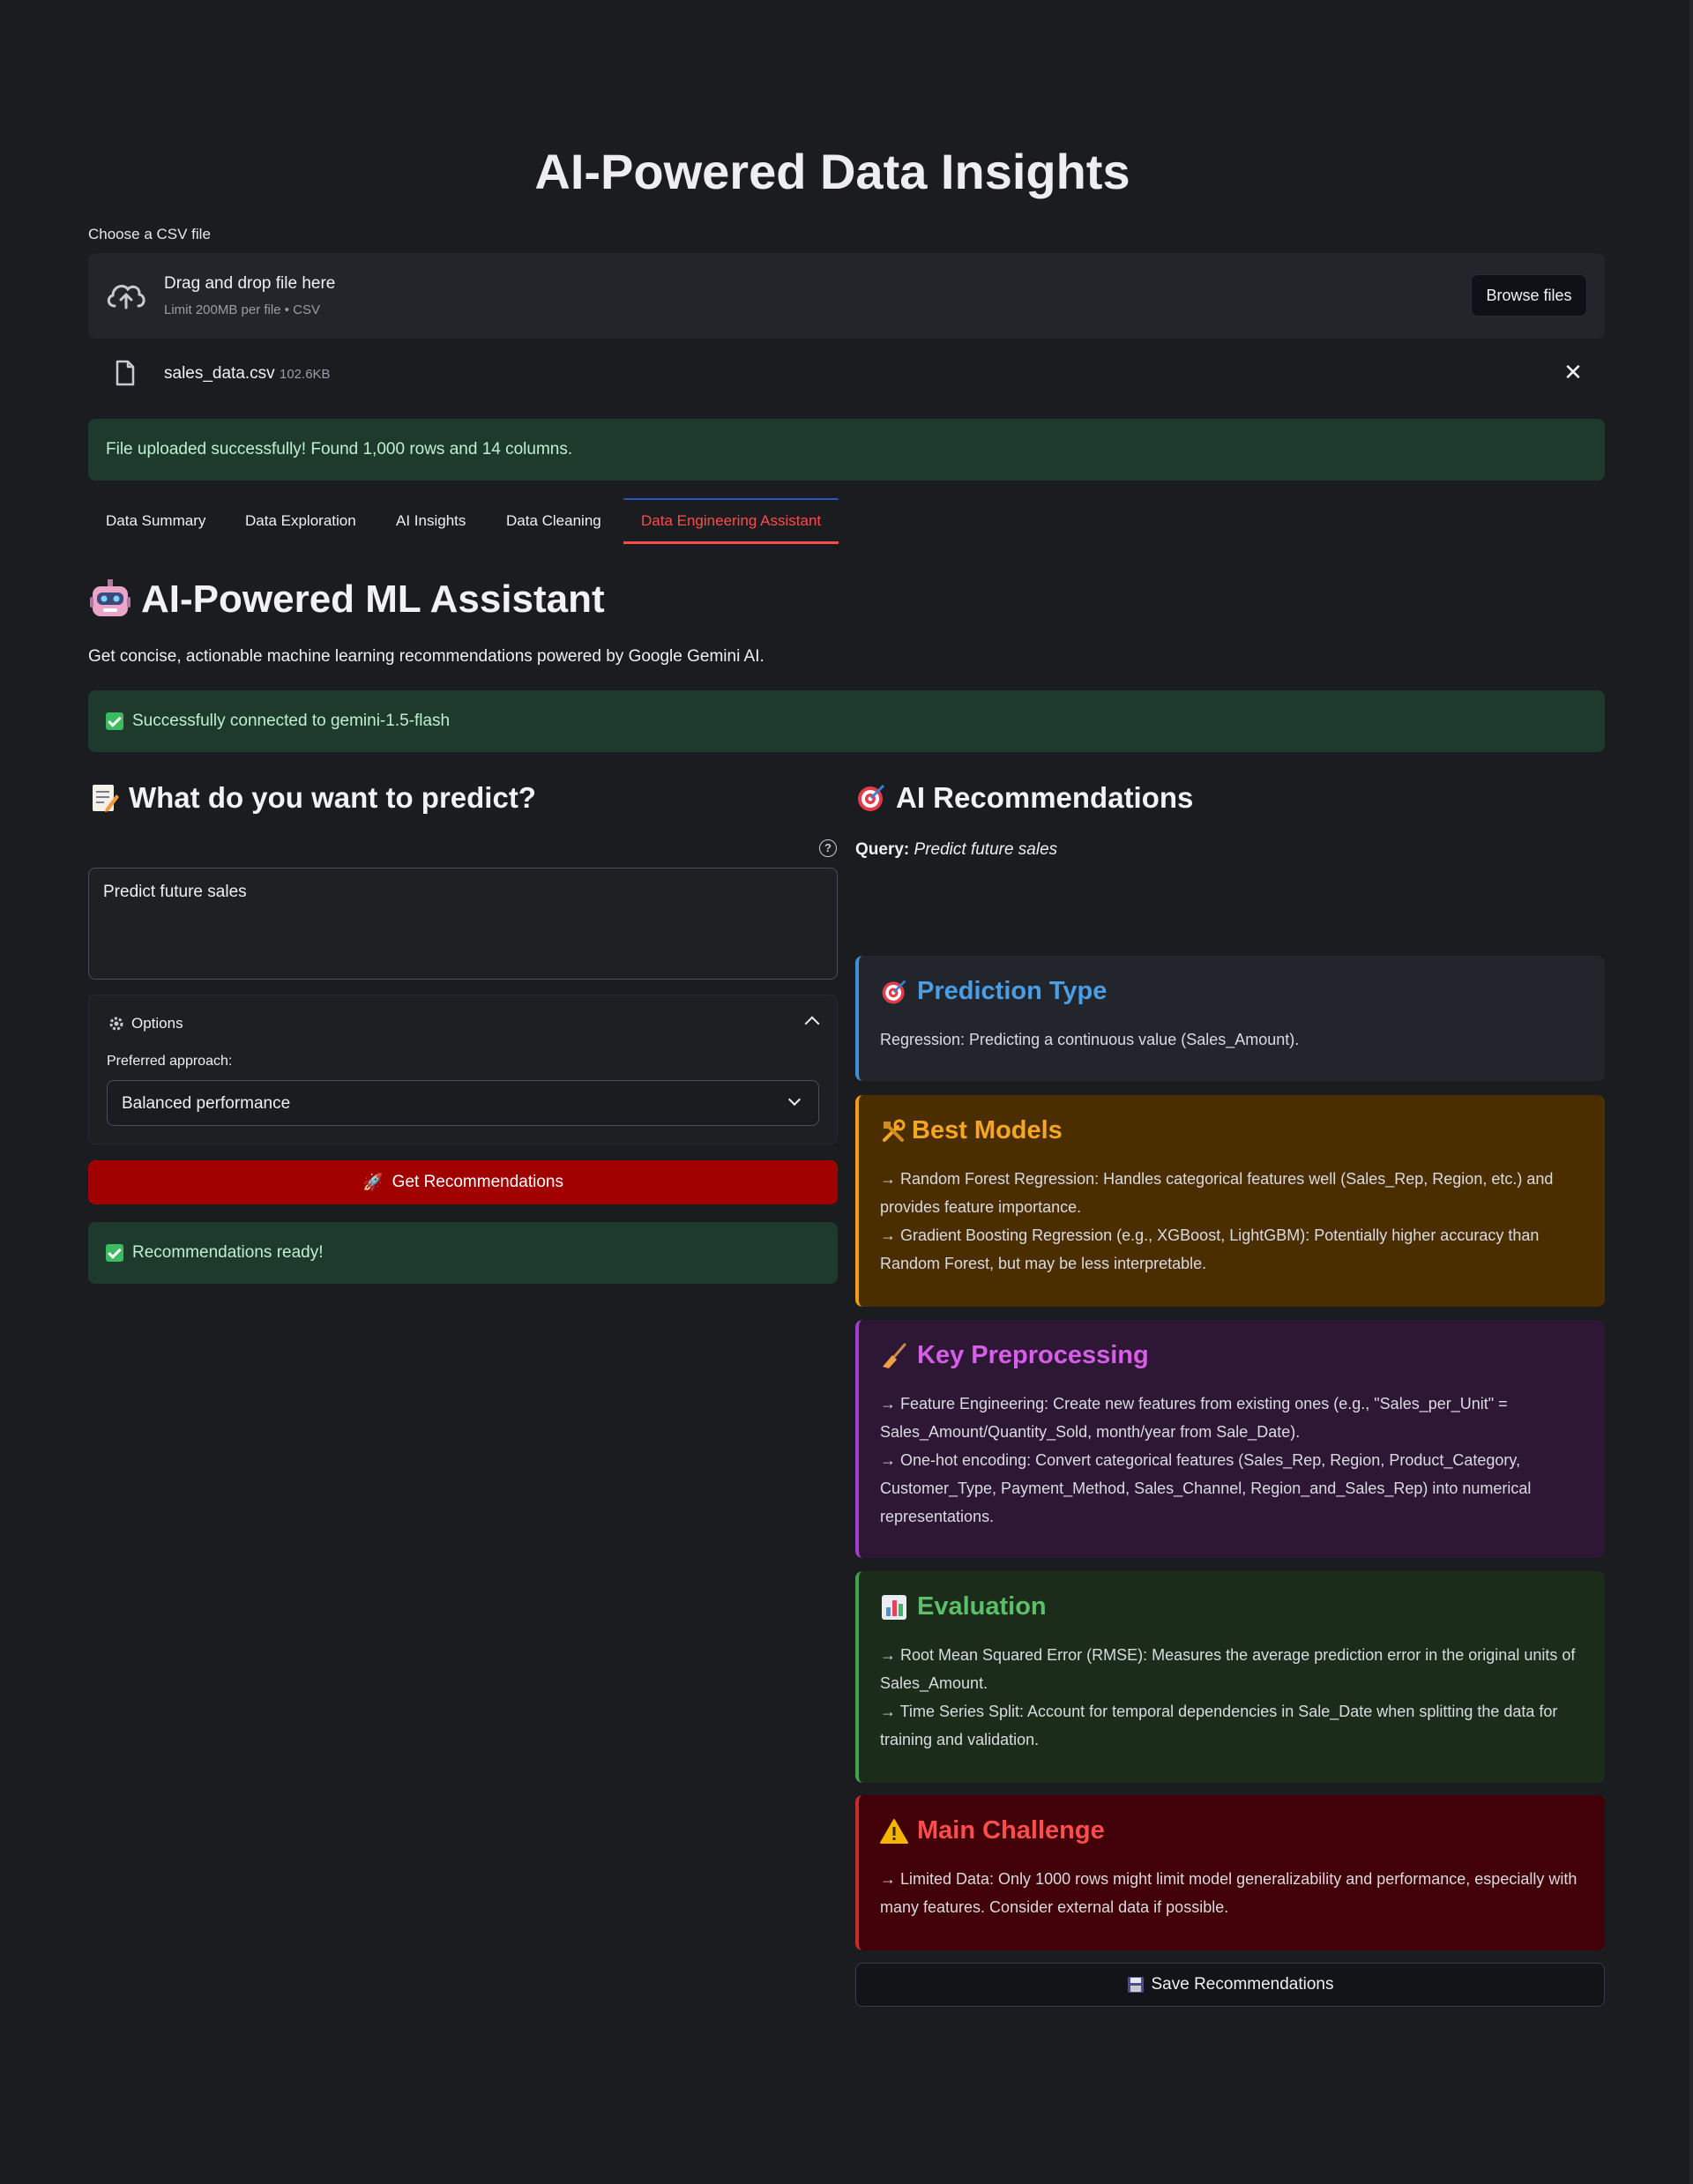  Describe the element at coordinates (982, 1606) in the screenshot. I see `evaluation-title-text: Evaluation` at that location.